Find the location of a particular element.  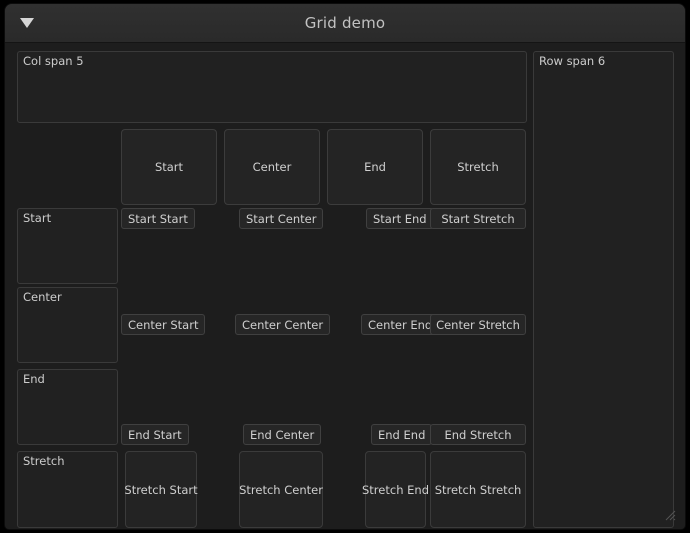

column-header-label: Center is located at coordinates (272, 167).